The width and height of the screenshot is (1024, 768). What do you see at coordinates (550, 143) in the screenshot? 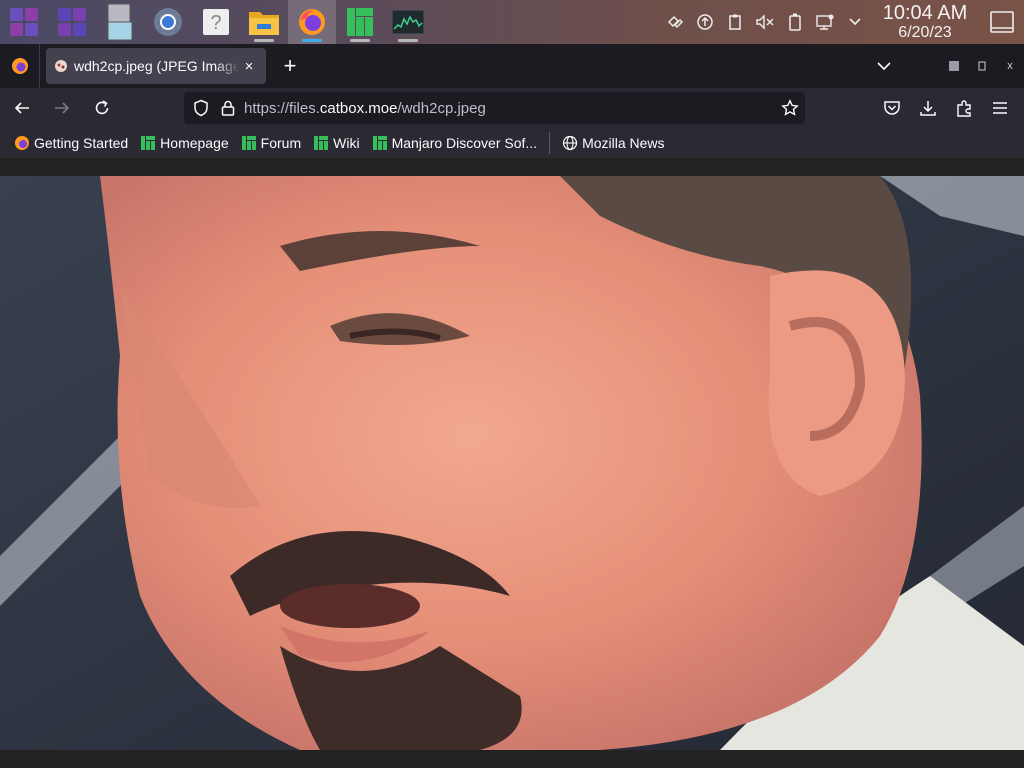
I see `bookmarks-separator` at bounding box center [550, 143].